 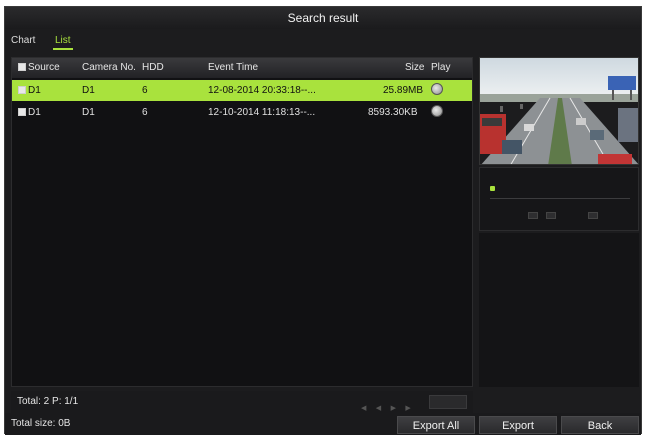 I want to click on playback-control-panel, so click(x=559, y=199).